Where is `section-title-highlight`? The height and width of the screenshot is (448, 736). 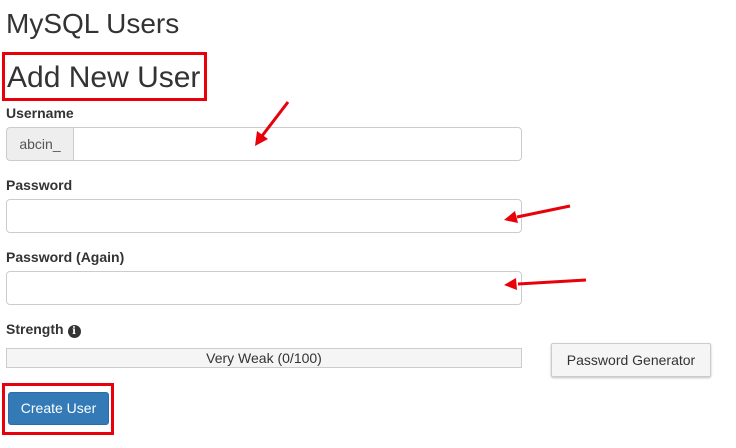 section-title-highlight is located at coordinates (104, 76).